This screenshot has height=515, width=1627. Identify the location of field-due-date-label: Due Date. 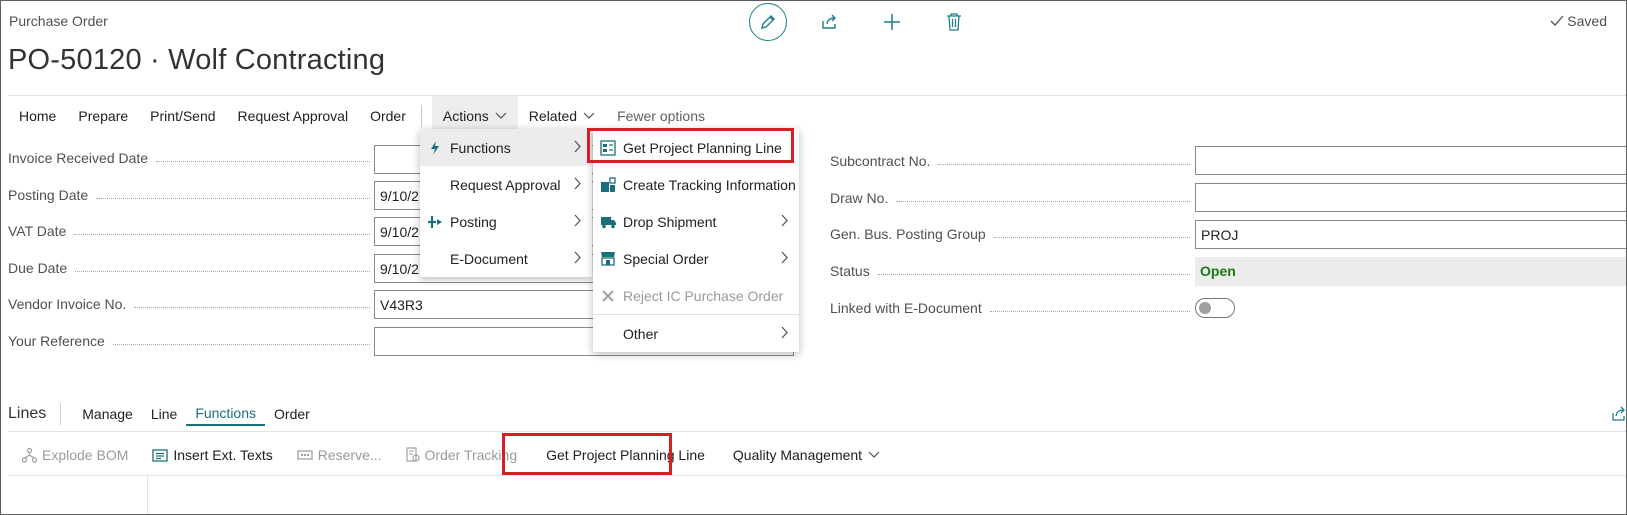
(193, 268).